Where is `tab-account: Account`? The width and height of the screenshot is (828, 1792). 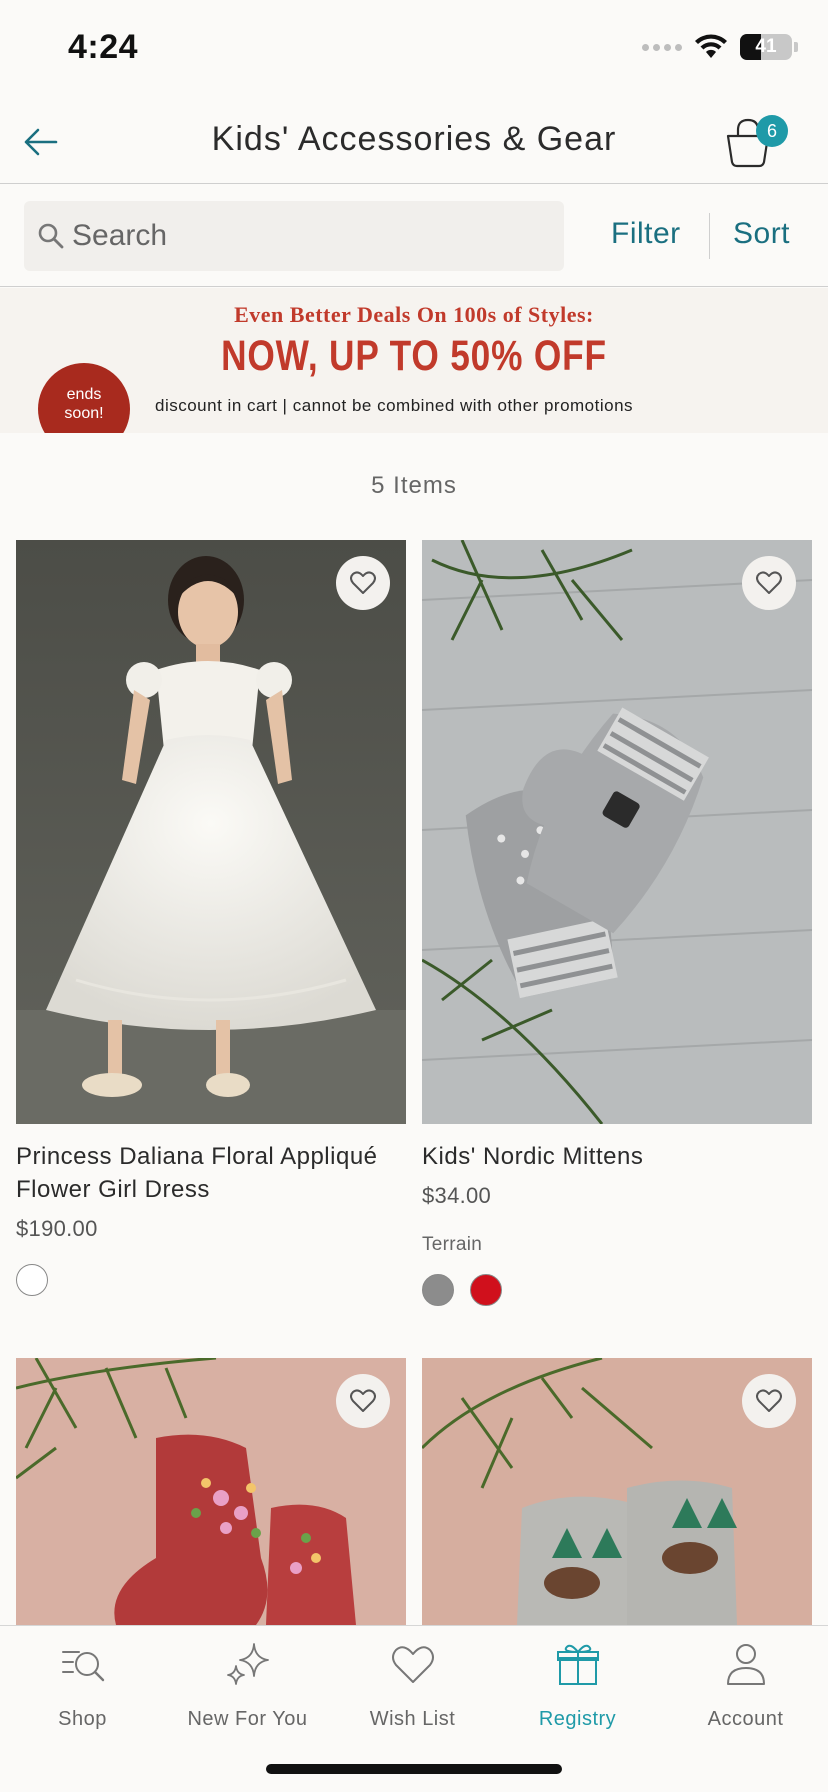
tab-account: Account is located at coordinates (745, 1686).